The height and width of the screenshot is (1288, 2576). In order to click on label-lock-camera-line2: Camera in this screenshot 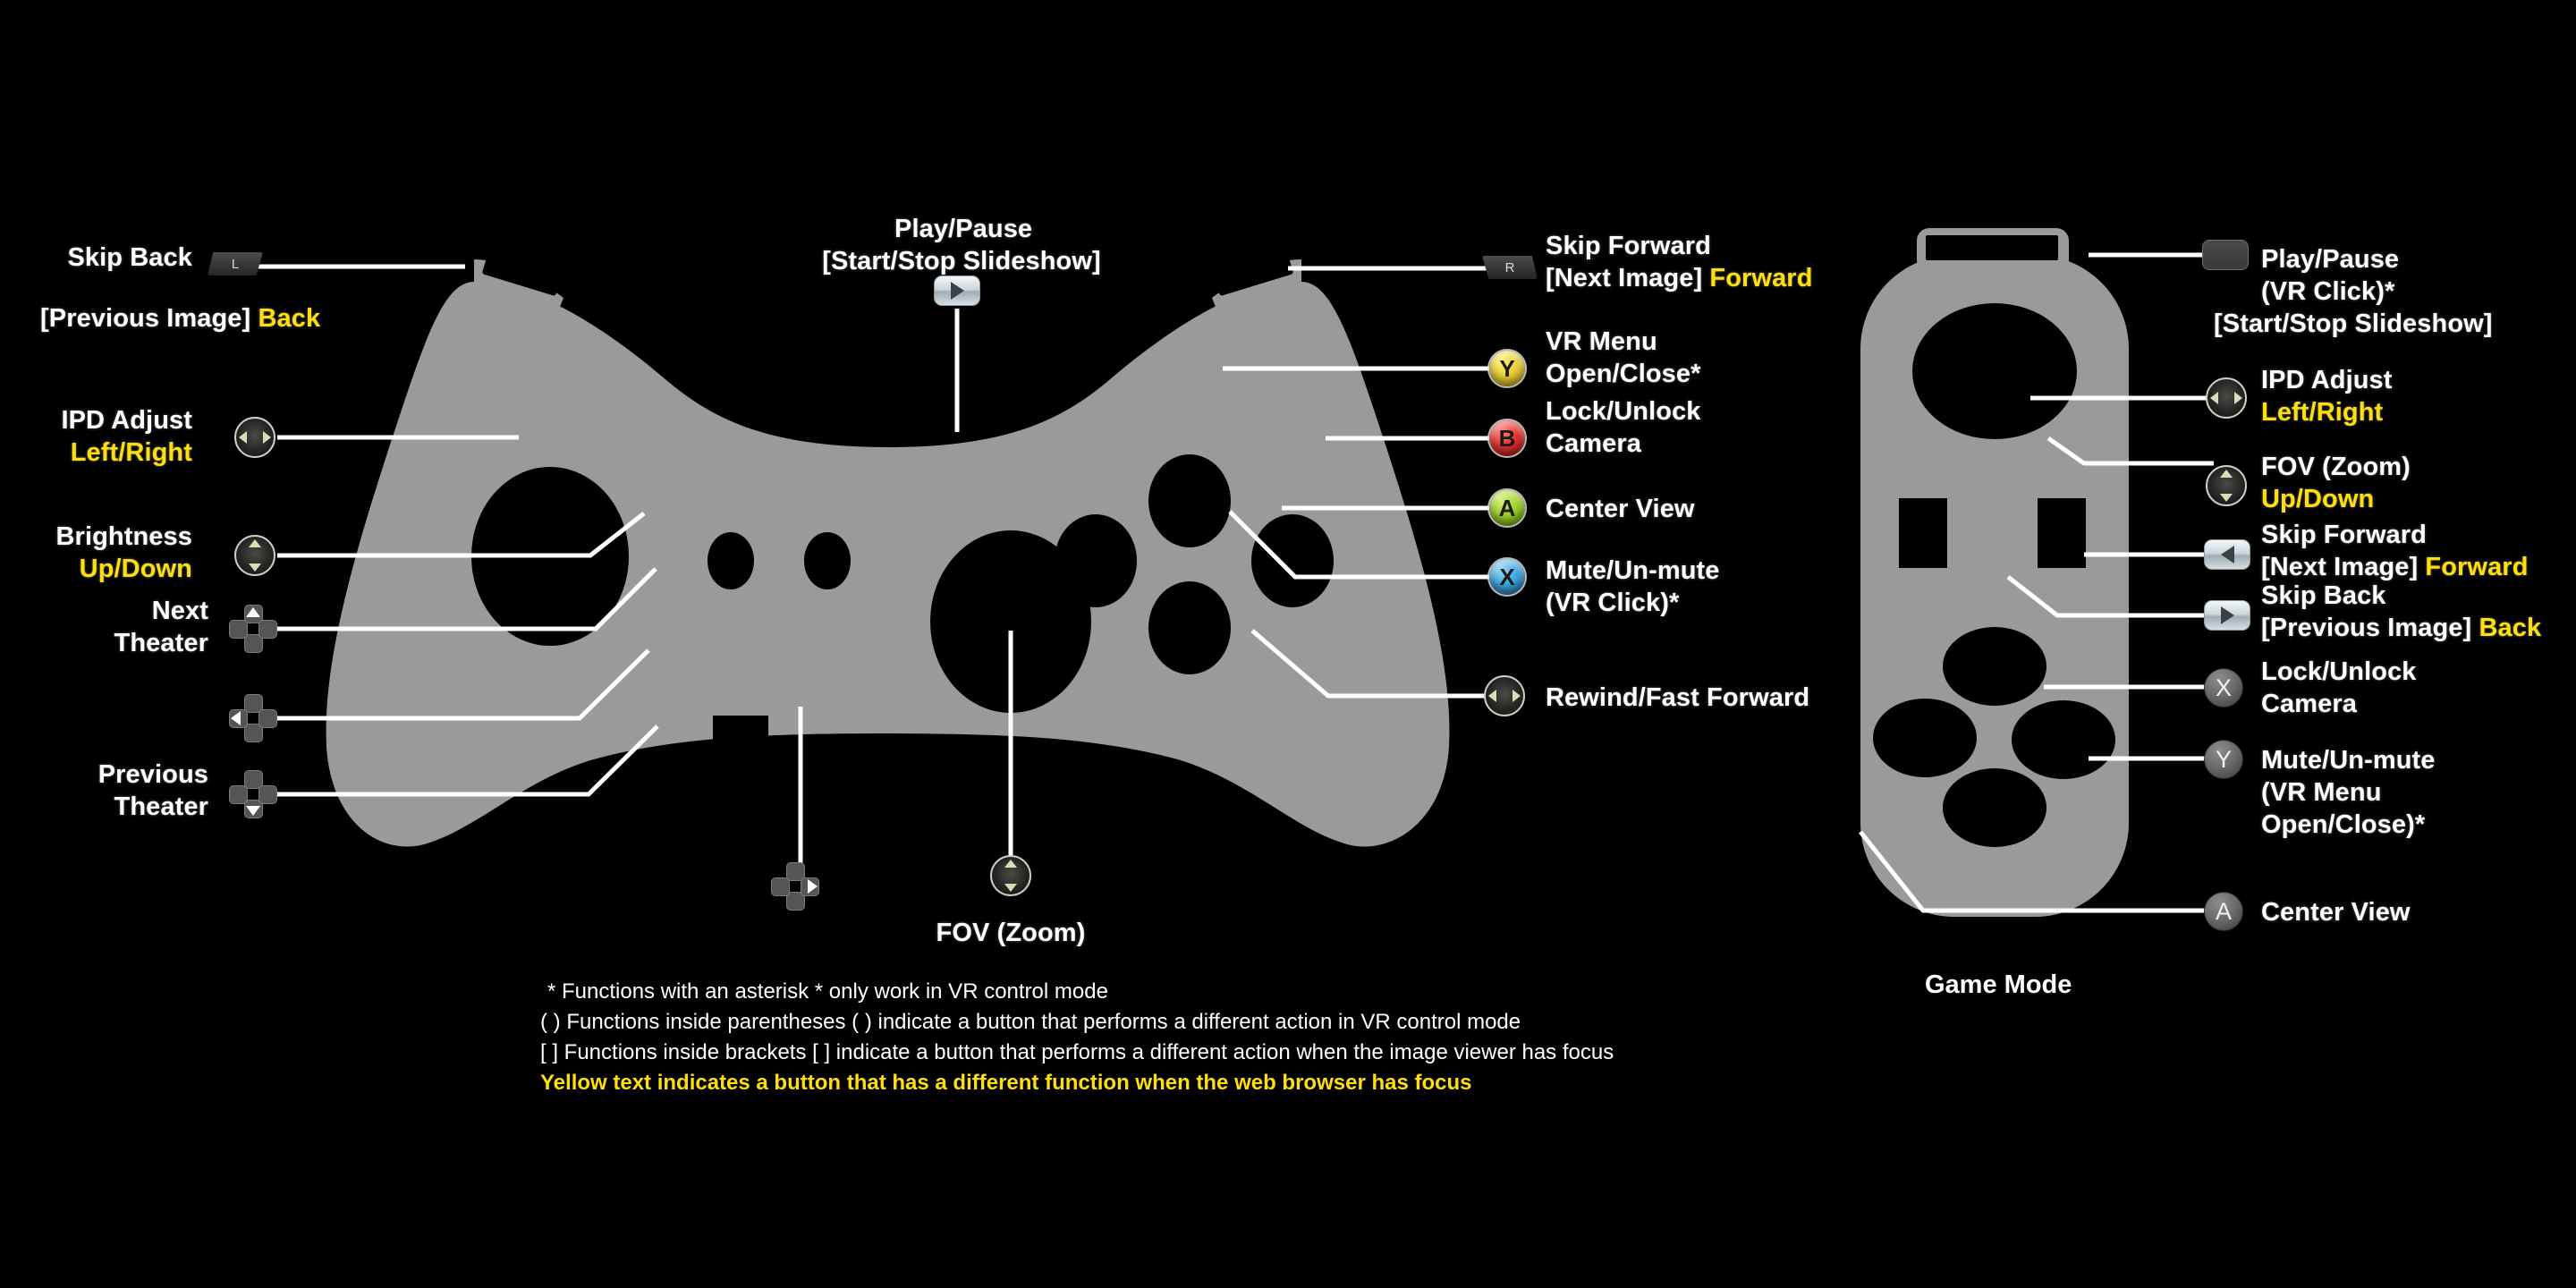, I will do `click(1593, 443)`.